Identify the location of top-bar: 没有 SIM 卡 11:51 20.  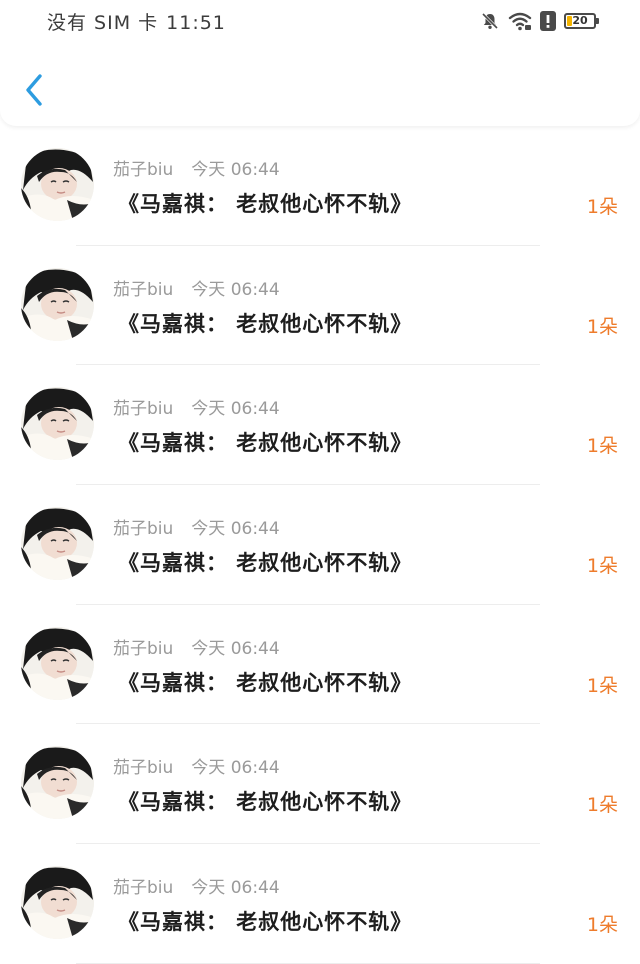
(320, 63).